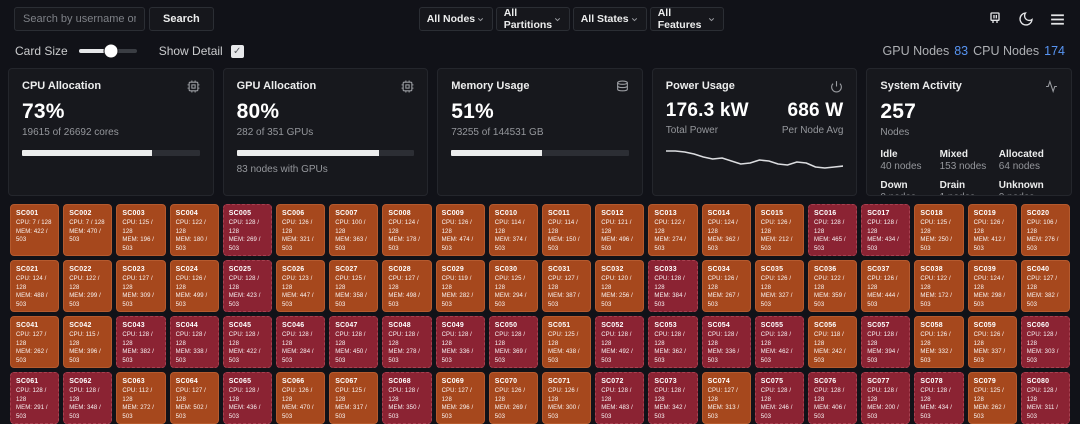  What do you see at coordinates (673, 286) in the screenshot?
I see `node-card: SC033 CPU: 128 / 128 MEM: 384 / 503` at bounding box center [673, 286].